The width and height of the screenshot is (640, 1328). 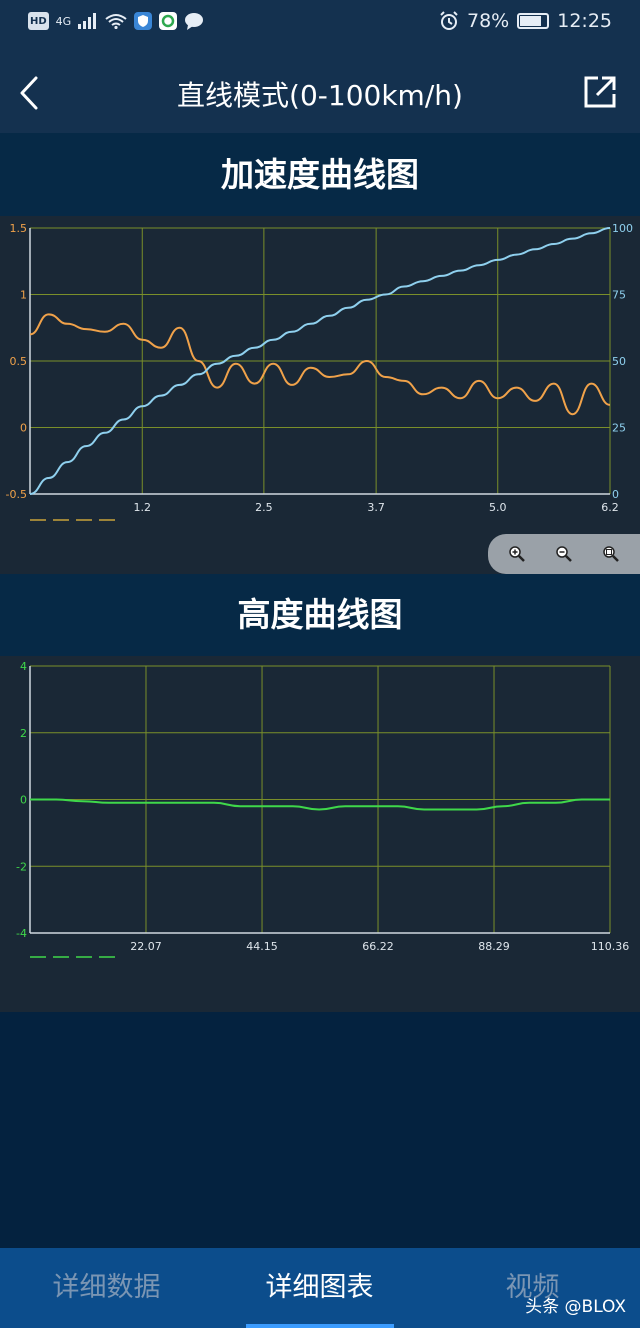 What do you see at coordinates (320, 174) in the screenshot?
I see `accel-chart-title: 加速度曲线图` at bounding box center [320, 174].